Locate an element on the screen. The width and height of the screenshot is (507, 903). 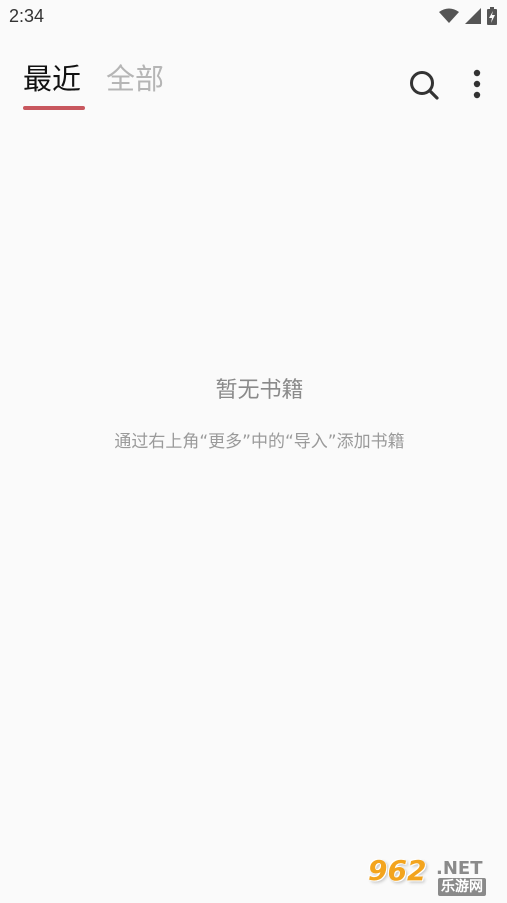
tab-all: 全部 is located at coordinates (135, 79).